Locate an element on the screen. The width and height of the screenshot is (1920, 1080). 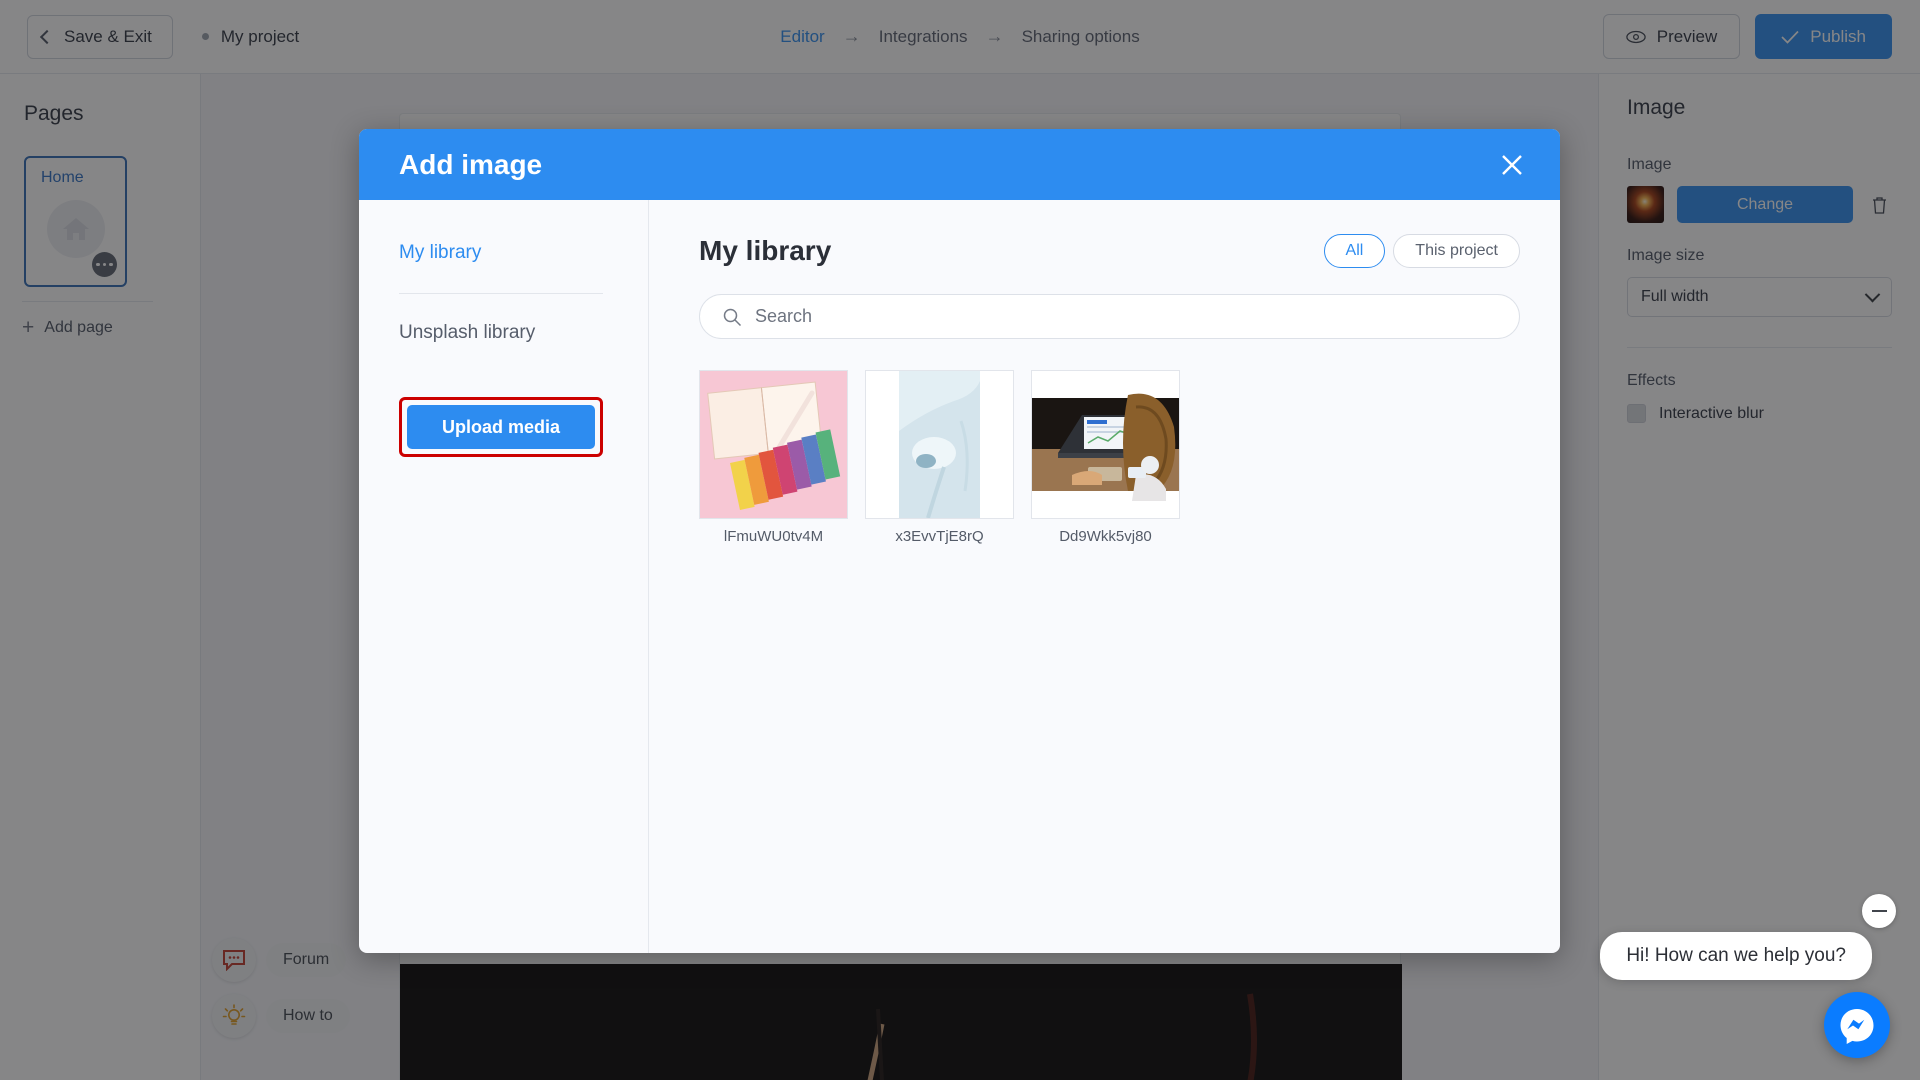
chat-greeting-bubble: Hi! How can we help you? is located at coordinates (1736, 956).